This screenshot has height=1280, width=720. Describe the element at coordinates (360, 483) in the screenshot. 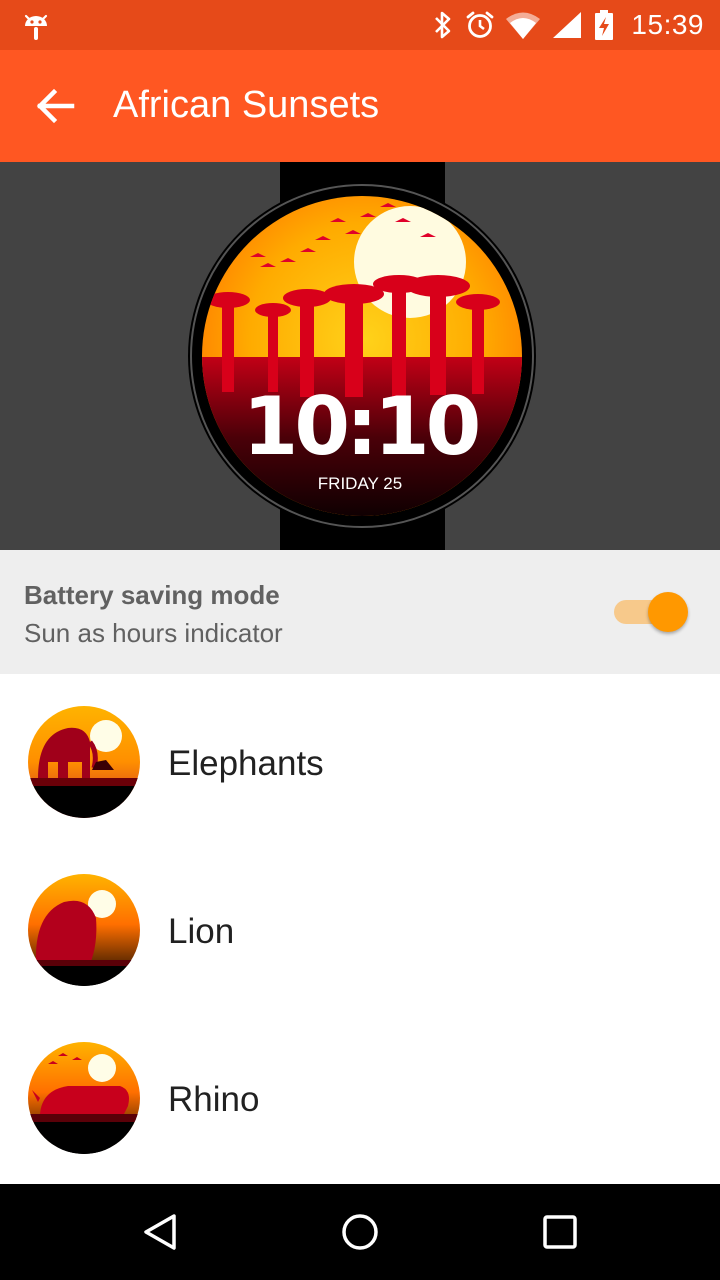

I see `watch-date: FRIDAY 25` at that location.